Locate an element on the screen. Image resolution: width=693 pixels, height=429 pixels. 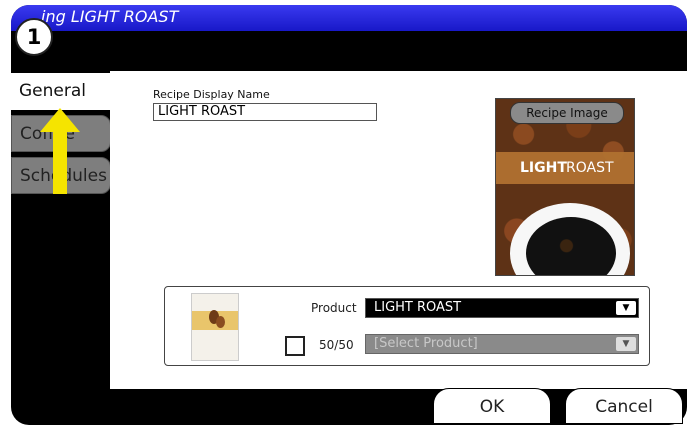
step-number-badge: 1 is located at coordinates (34, 37).